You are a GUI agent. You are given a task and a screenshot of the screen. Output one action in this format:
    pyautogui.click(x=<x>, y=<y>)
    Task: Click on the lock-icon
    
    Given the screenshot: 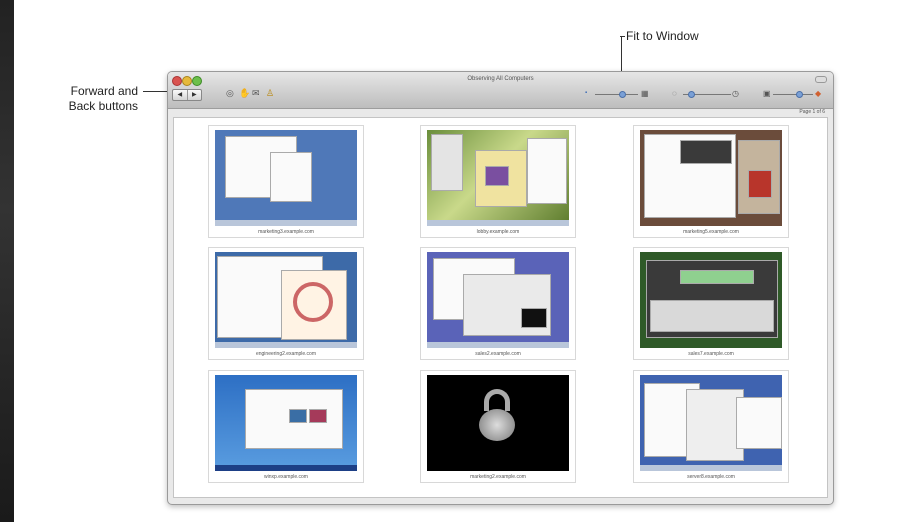 What is the action you would take?
    pyautogui.click(x=497, y=425)
    